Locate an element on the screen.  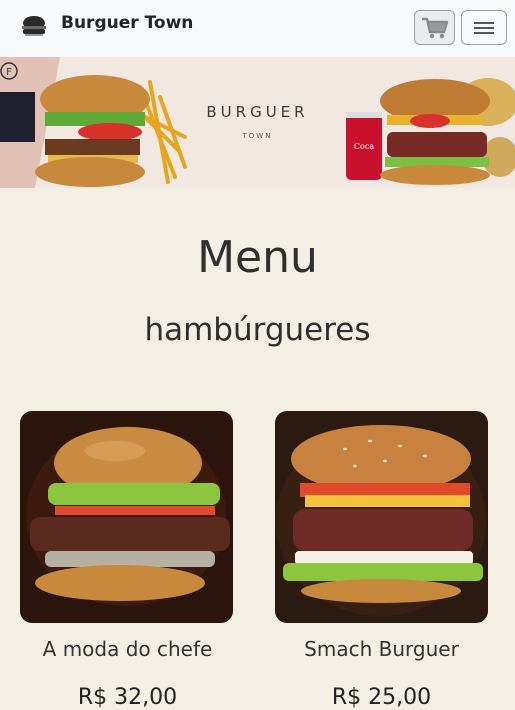
svg-text: F is located at coordinates (9, 72).